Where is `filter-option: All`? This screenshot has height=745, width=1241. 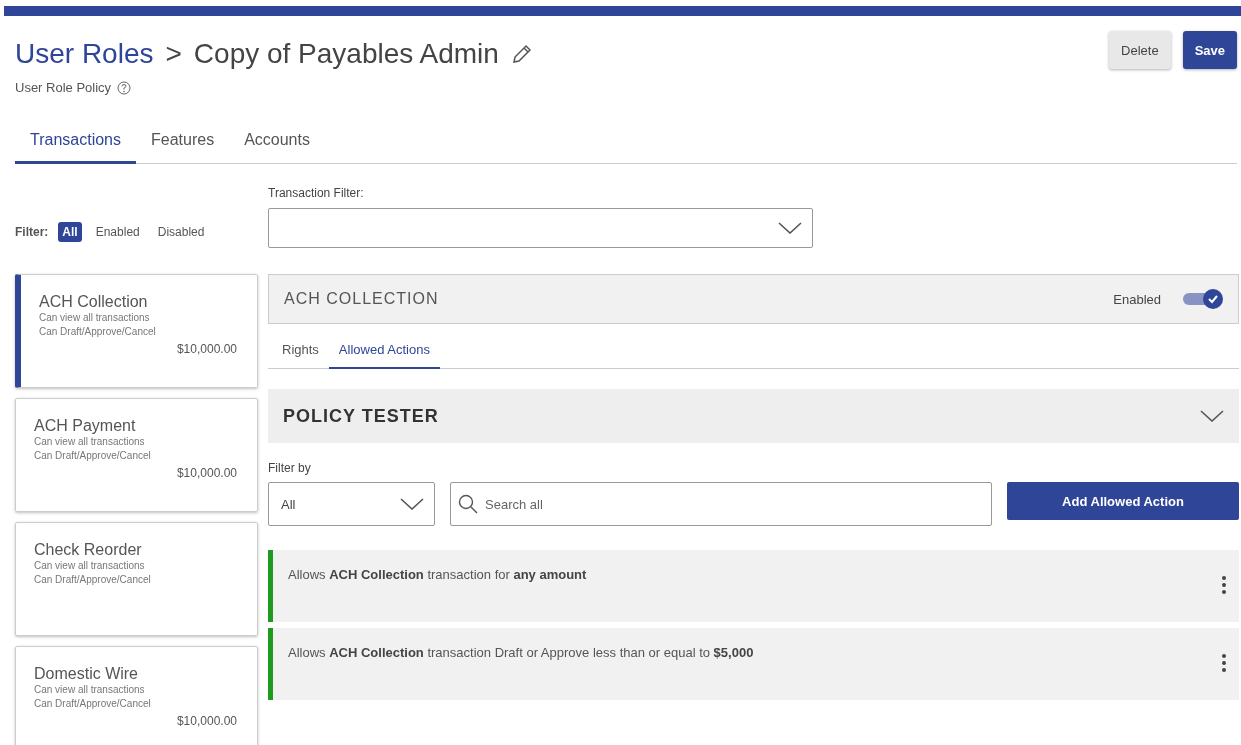
filter-option: All is located at coordinates (70, 232).